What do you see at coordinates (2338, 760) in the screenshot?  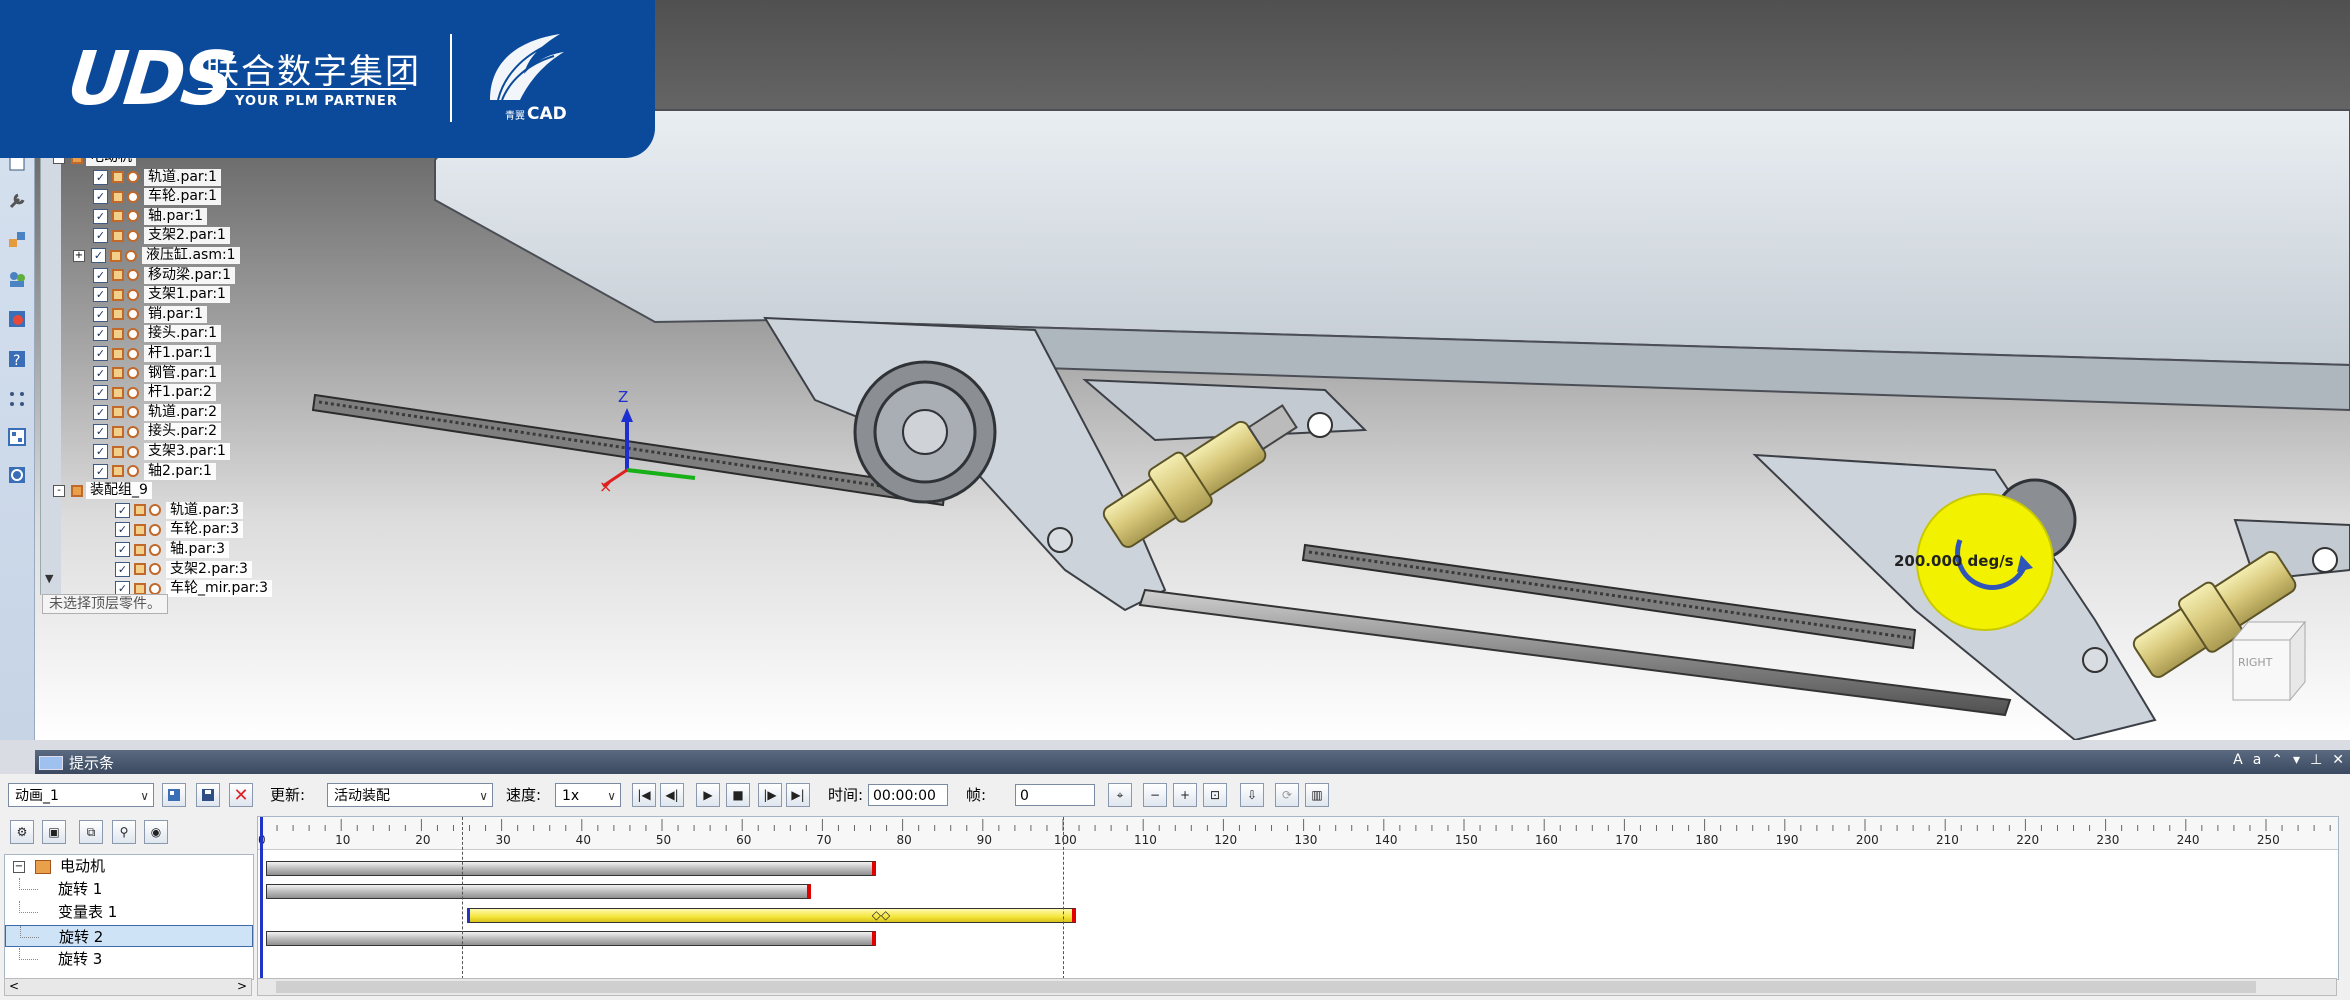 I see `close-icon: ✕` at bounding box center [2338, 760].